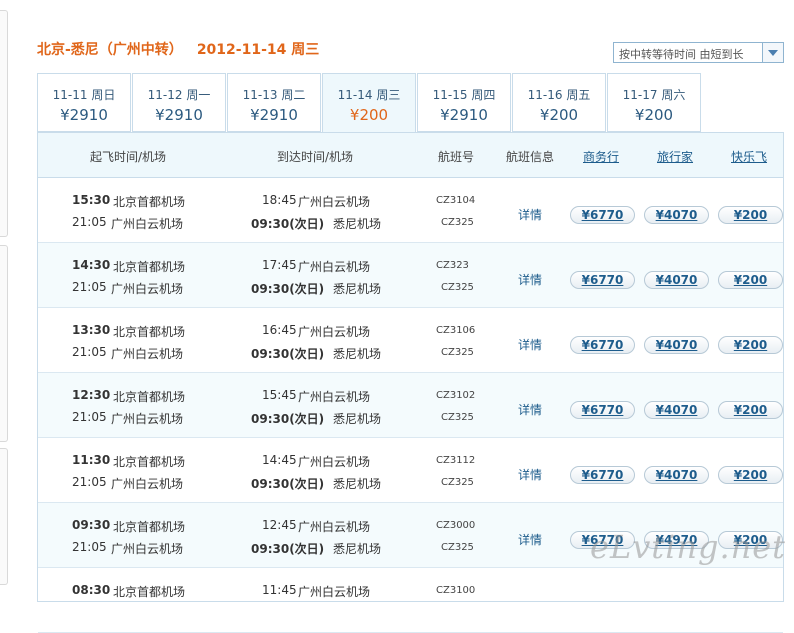 The height and width of the screenshot is (633, 794). What do you see at coordinates (749, 156) in the screenshot?
I see `col-agency-kuailefei: 快乐飞` at bounding box center [749, 156].